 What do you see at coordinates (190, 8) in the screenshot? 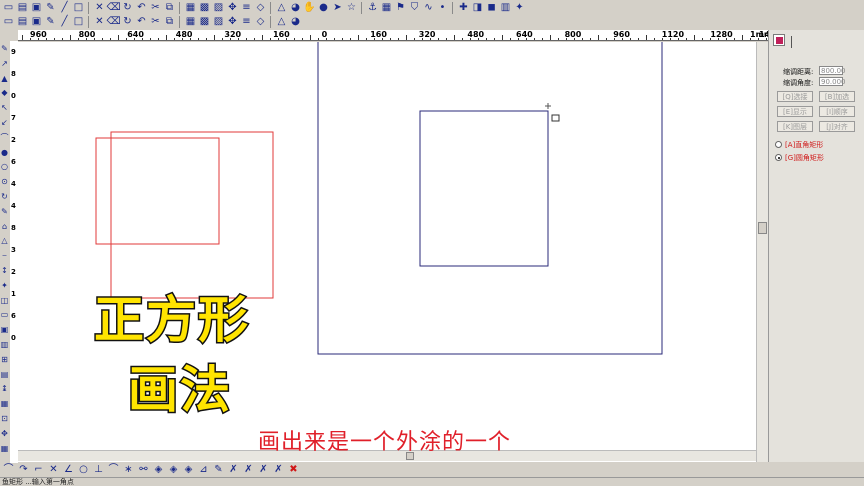
I see `paste-icon: ▦` at bounding box center [190, 8].